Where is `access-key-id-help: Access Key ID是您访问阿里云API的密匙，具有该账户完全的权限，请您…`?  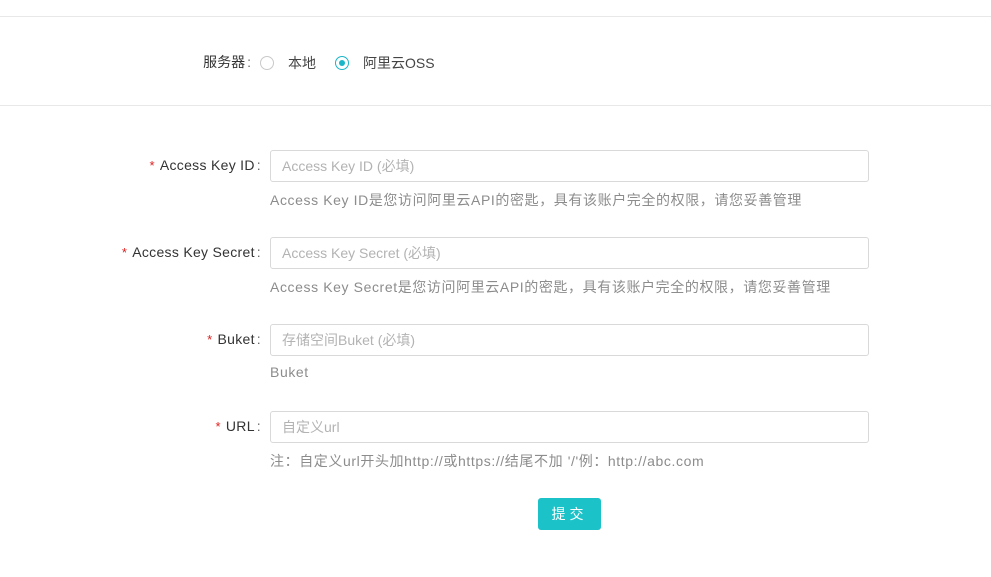
access-key-id-help: Access Key ID是您访问阿里云API的密匙，具有该账户完全的权限，请您… is located at coordinates (536, 200).